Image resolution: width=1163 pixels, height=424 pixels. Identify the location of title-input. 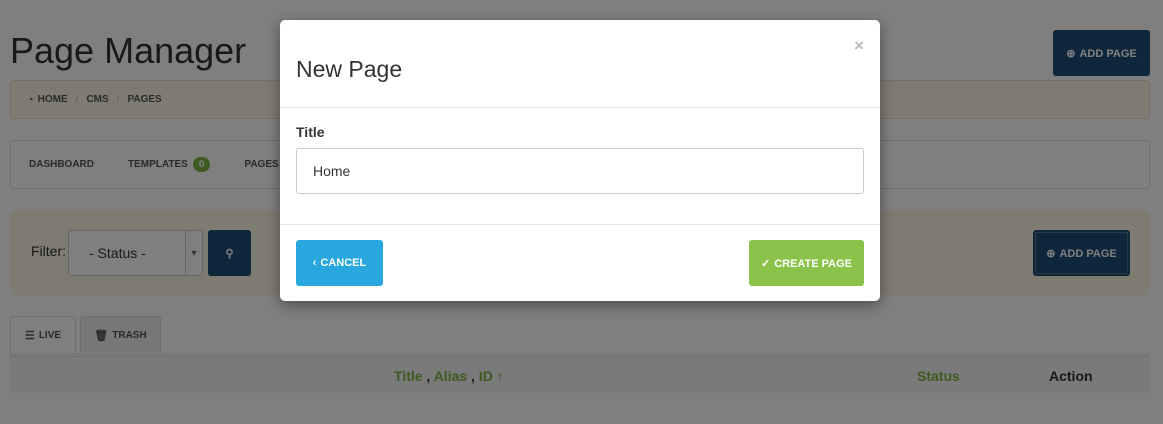
(580, 171).